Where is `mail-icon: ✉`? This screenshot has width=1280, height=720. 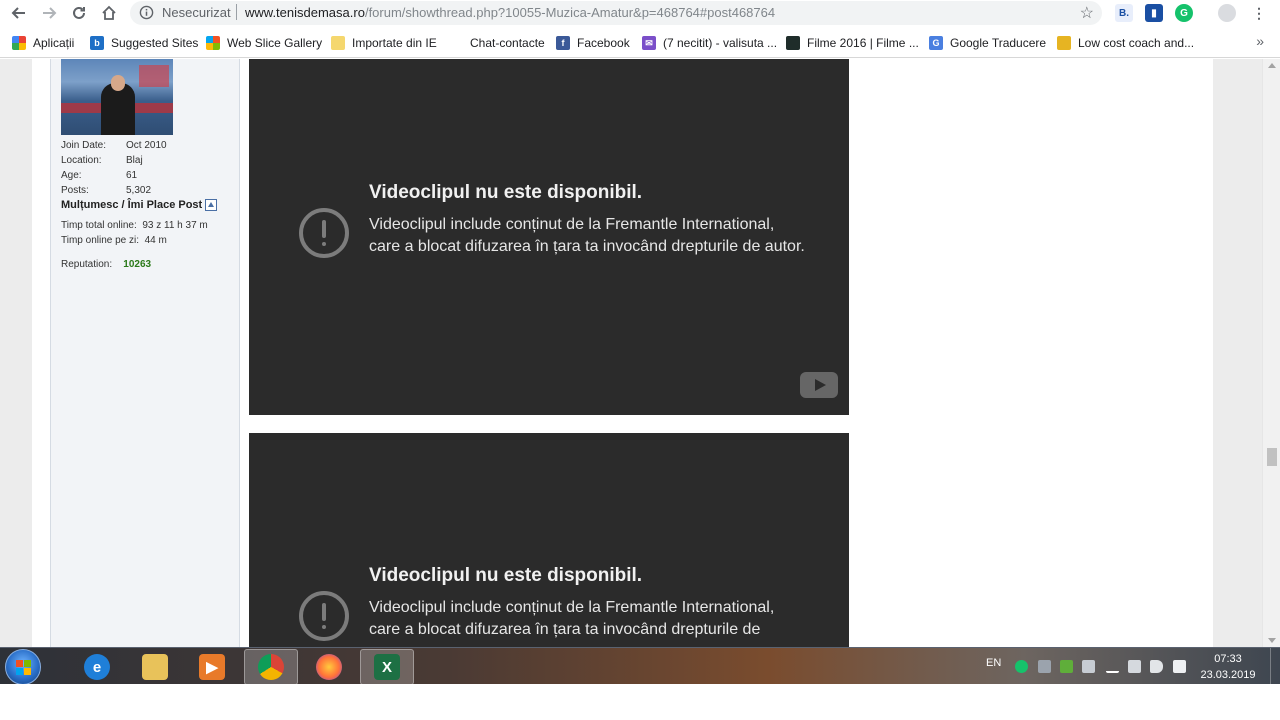
mail-icon: ✉ is located at coordinates (649, 43).